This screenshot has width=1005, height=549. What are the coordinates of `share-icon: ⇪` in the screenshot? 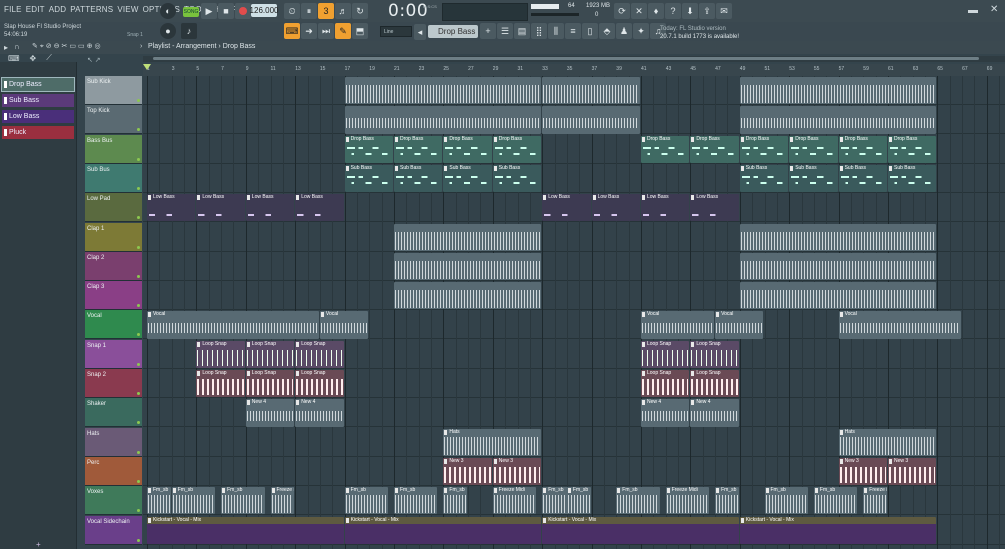 It's located at (707, 11).